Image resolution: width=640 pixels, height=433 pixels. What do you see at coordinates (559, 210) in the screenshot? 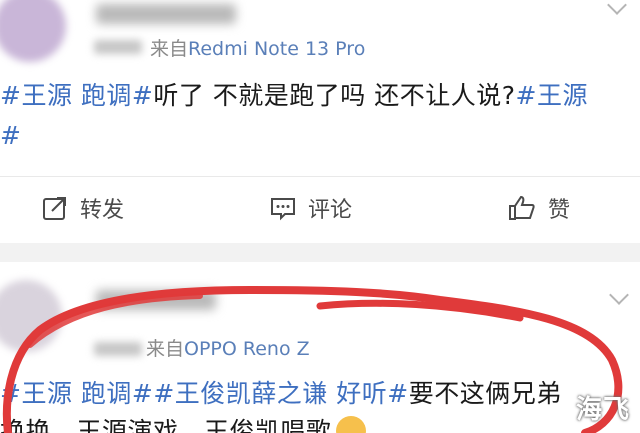
I see `like-label: 赞` at bounding box center [559, 210].